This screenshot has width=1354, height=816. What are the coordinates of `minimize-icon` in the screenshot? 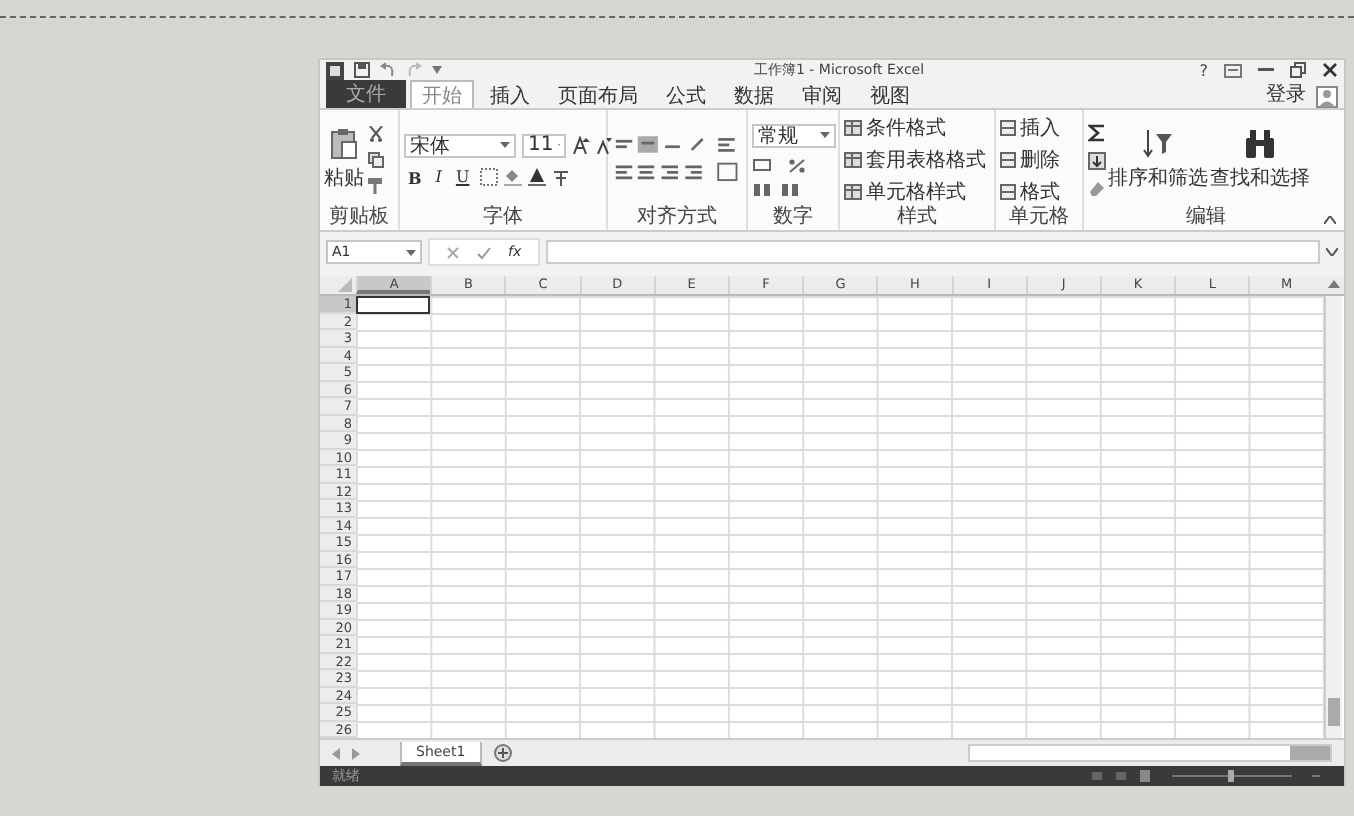 It's located at (1266, 70).